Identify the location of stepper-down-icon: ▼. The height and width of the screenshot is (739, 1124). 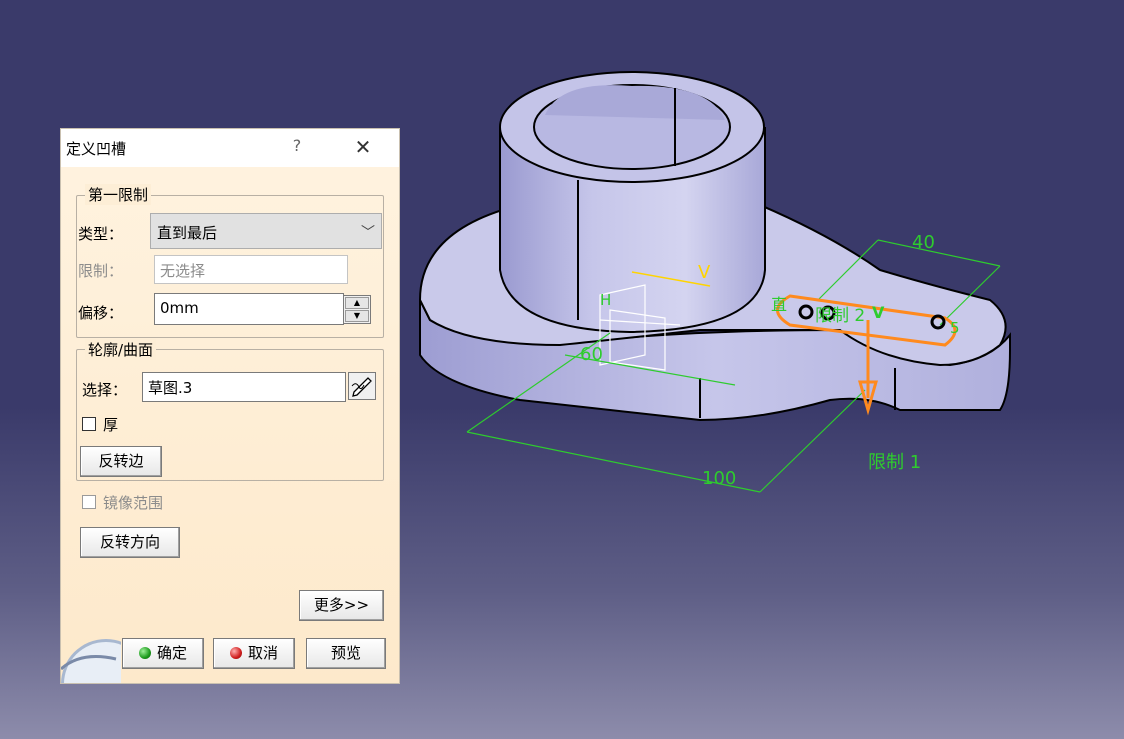
(357, 316).